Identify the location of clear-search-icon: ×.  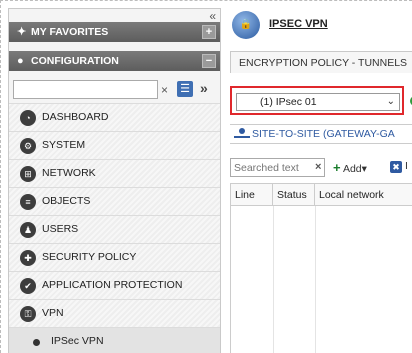
(164, 90).